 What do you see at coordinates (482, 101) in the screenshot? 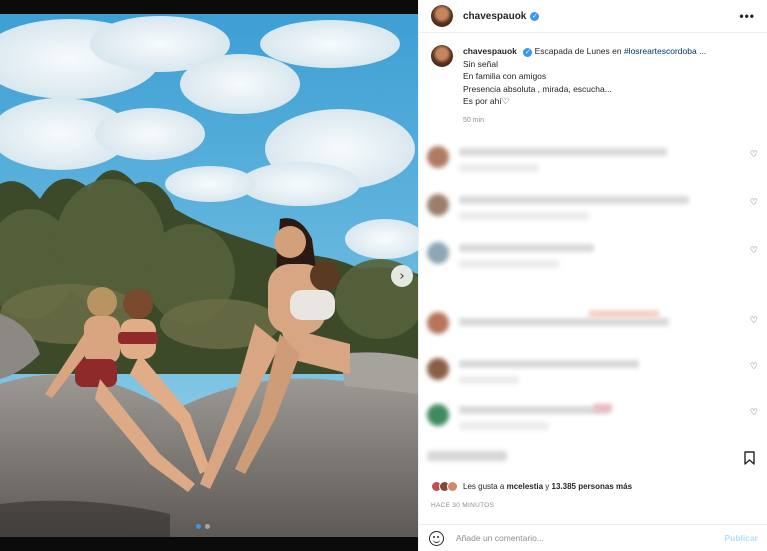
I see `caption-line: Es por ahí` at bounding box center [482, 101].